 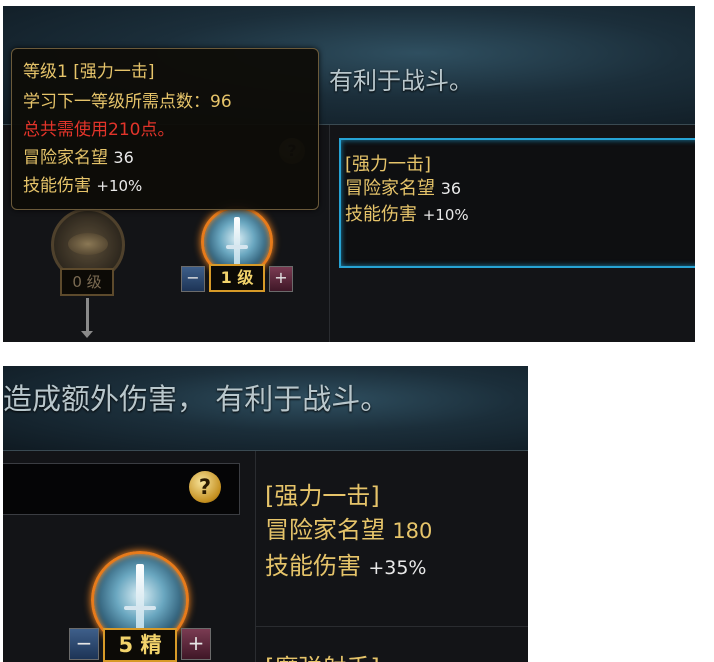 What do you see at coordinates (196, 399) in the screenshot?
I see `bottom-banner-text: 造成额外伤害， 有利于战斗。` at bounding box center [196, 399].